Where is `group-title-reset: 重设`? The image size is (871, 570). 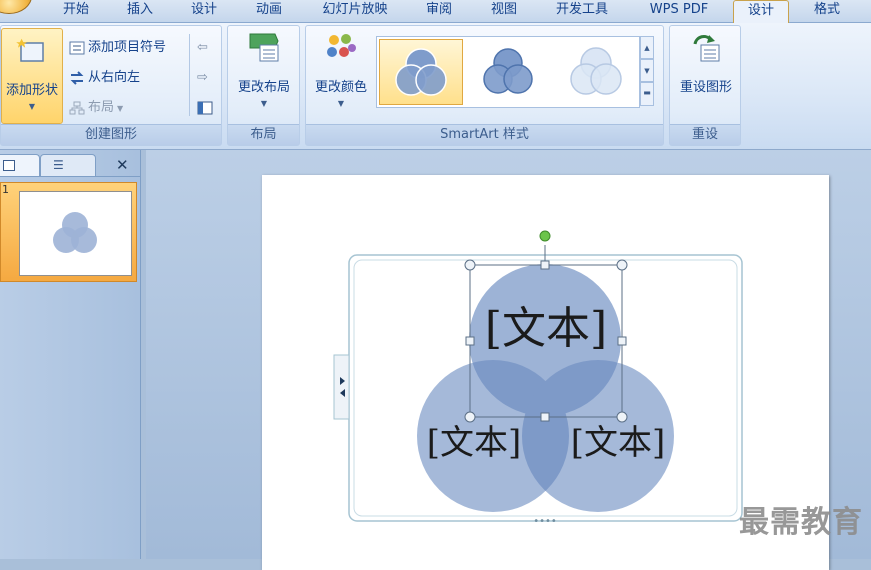 group-title-reset: 重设 is located at coordinates (705, 134).